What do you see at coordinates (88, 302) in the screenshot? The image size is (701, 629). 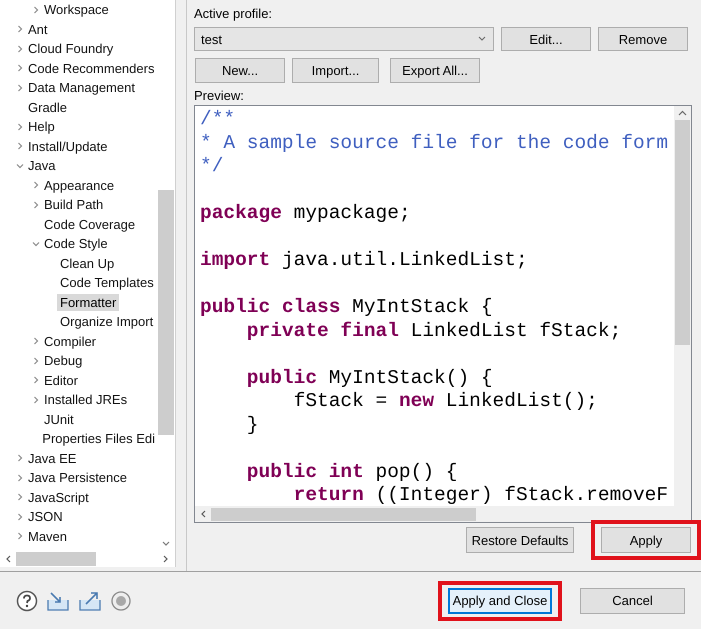 I see `tree-item: Formatter` at bounding box center [88, 302].